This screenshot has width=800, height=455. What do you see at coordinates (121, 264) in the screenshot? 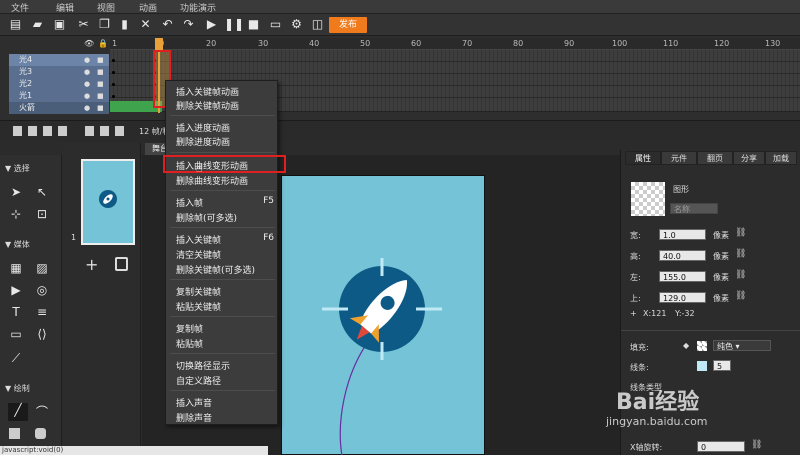
I see `duplicate-page-icon` at bounding box center [121, 264].